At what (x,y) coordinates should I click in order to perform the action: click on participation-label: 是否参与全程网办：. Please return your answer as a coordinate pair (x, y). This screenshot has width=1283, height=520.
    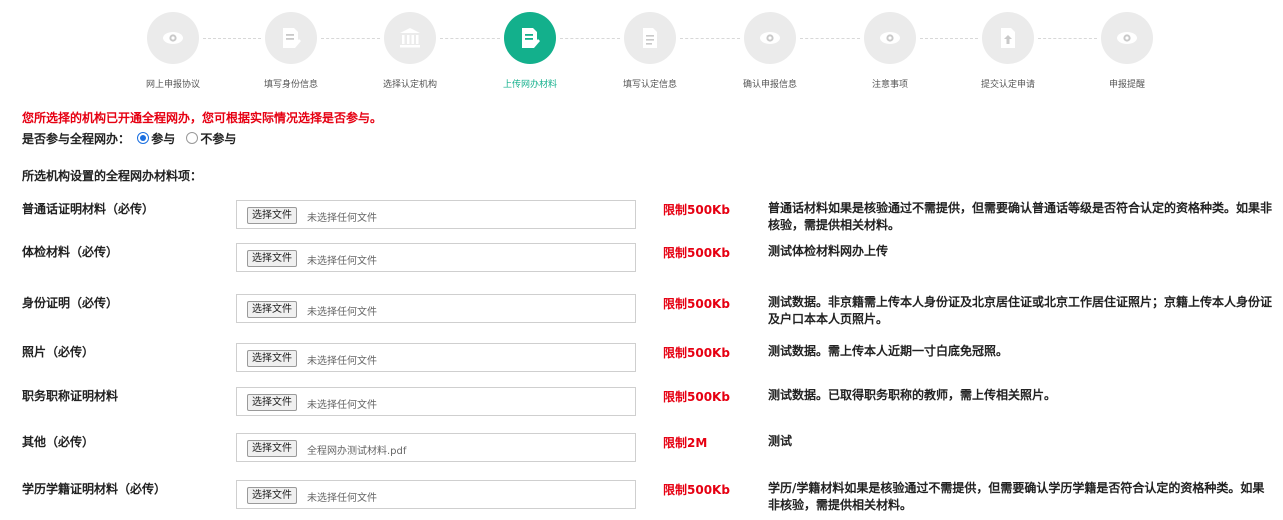
    Looking at the image, I should click on (76, 139).